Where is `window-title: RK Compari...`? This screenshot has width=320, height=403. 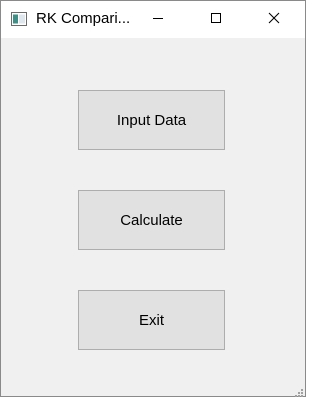
window-title: RK Compari... is located at coordinates (83, 18).